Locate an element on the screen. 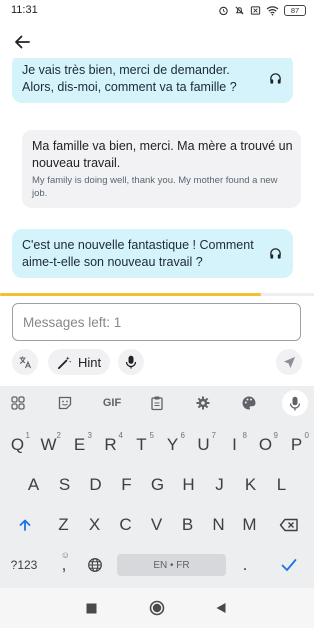 The height and width of the screenshot is (628, 320). key-z: Z is located at coordinates (63, 525).